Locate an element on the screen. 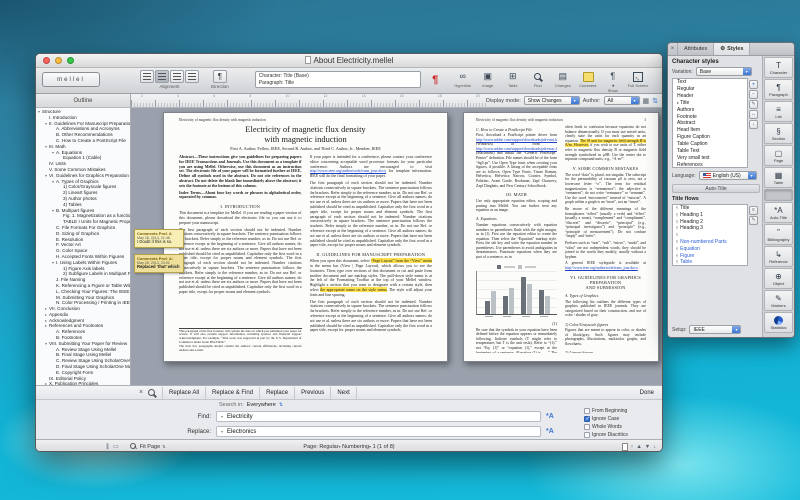  search-option: Ignore Case is located at coordinates (620, 419).